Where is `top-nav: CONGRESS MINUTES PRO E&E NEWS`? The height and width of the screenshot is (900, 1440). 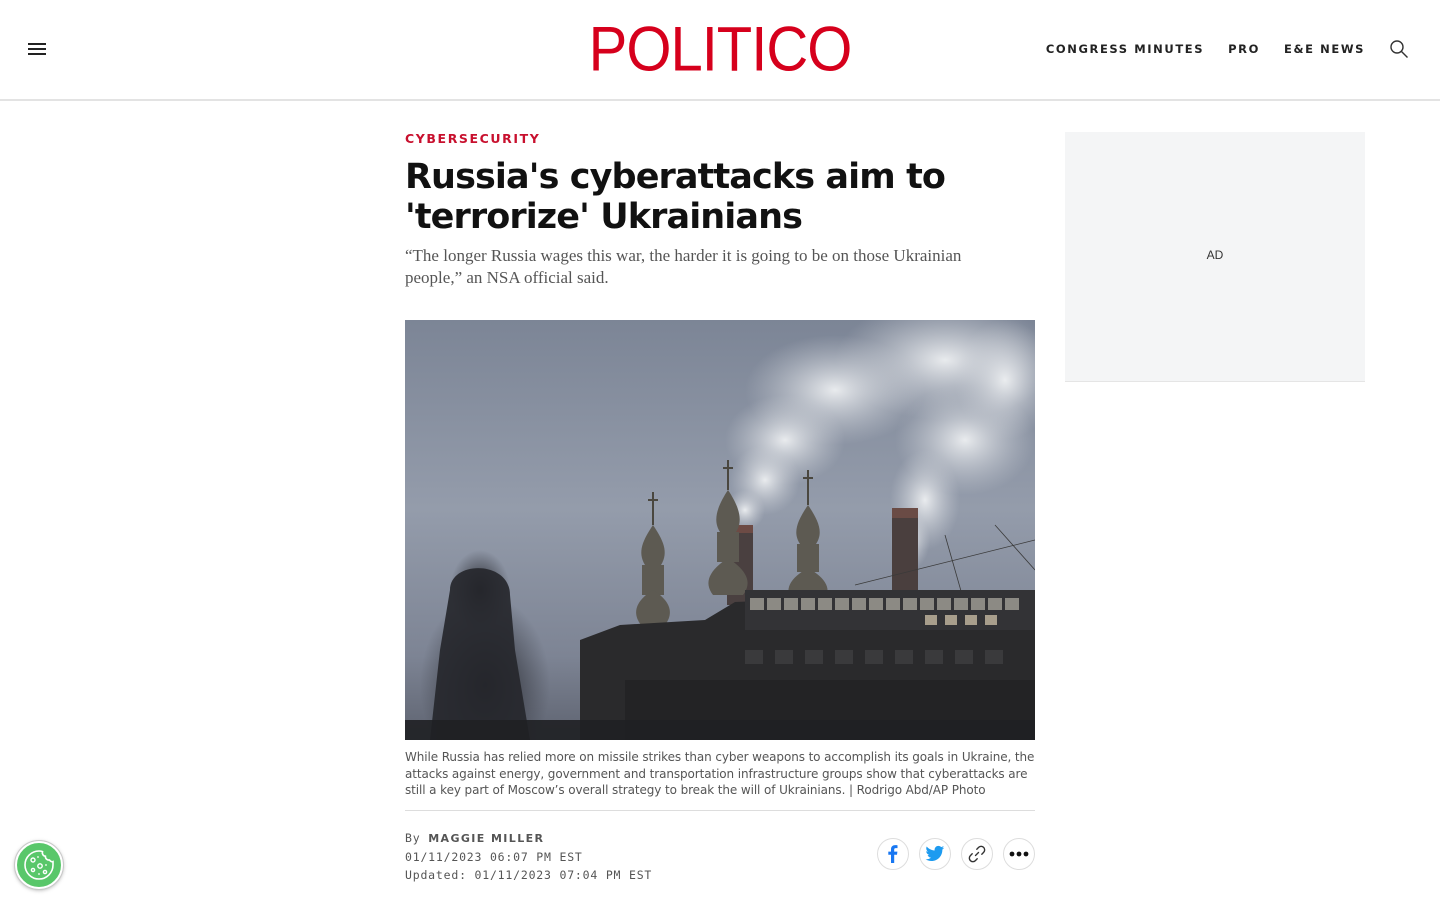 top-nav: CONGRESS MINUTES PRO E&E NEWS is located at coordinates (1205, 49).